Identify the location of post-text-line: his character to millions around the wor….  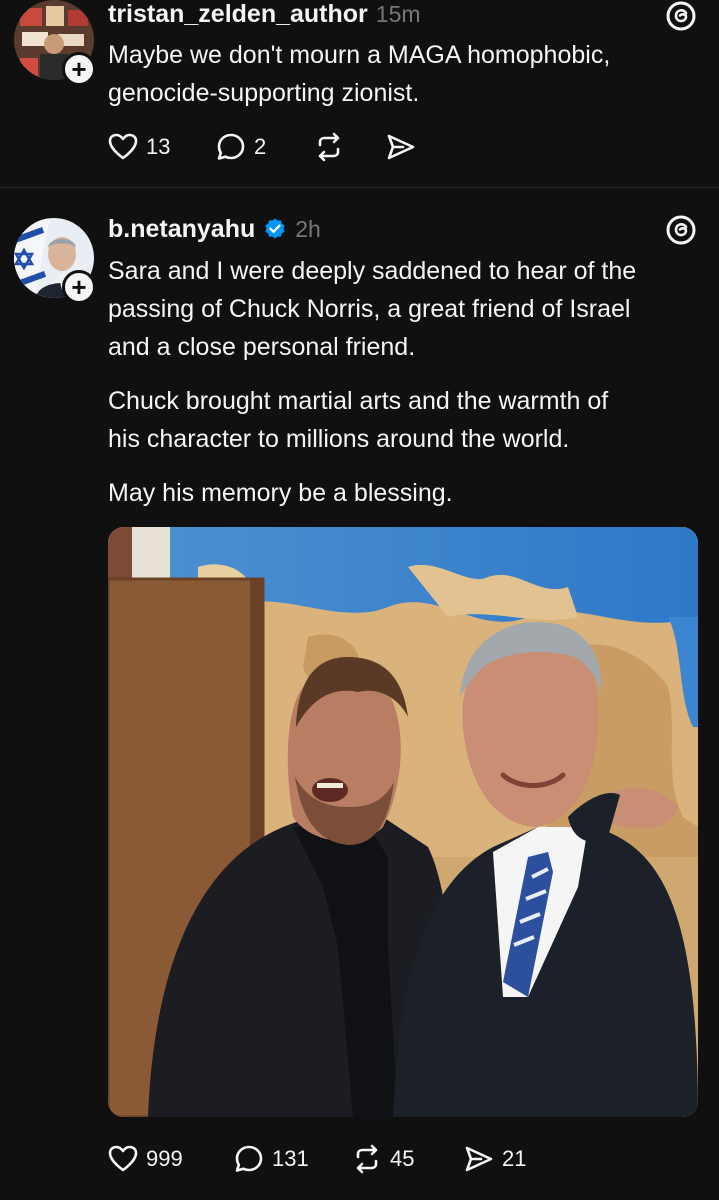
(339, 439).